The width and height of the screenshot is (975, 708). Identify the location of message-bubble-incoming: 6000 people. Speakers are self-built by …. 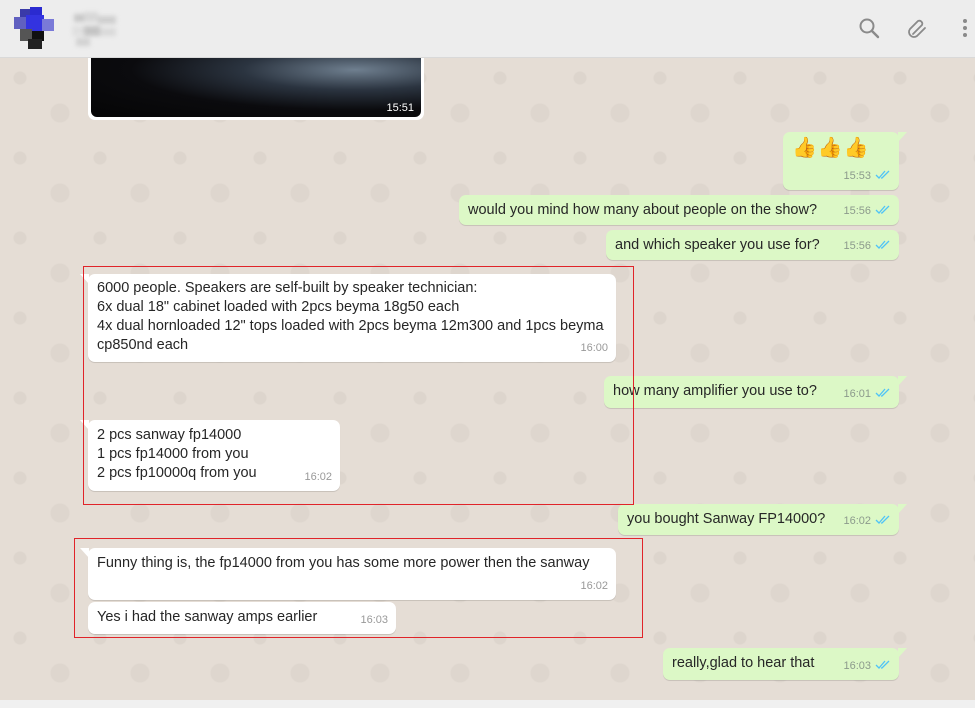
(348, 318).